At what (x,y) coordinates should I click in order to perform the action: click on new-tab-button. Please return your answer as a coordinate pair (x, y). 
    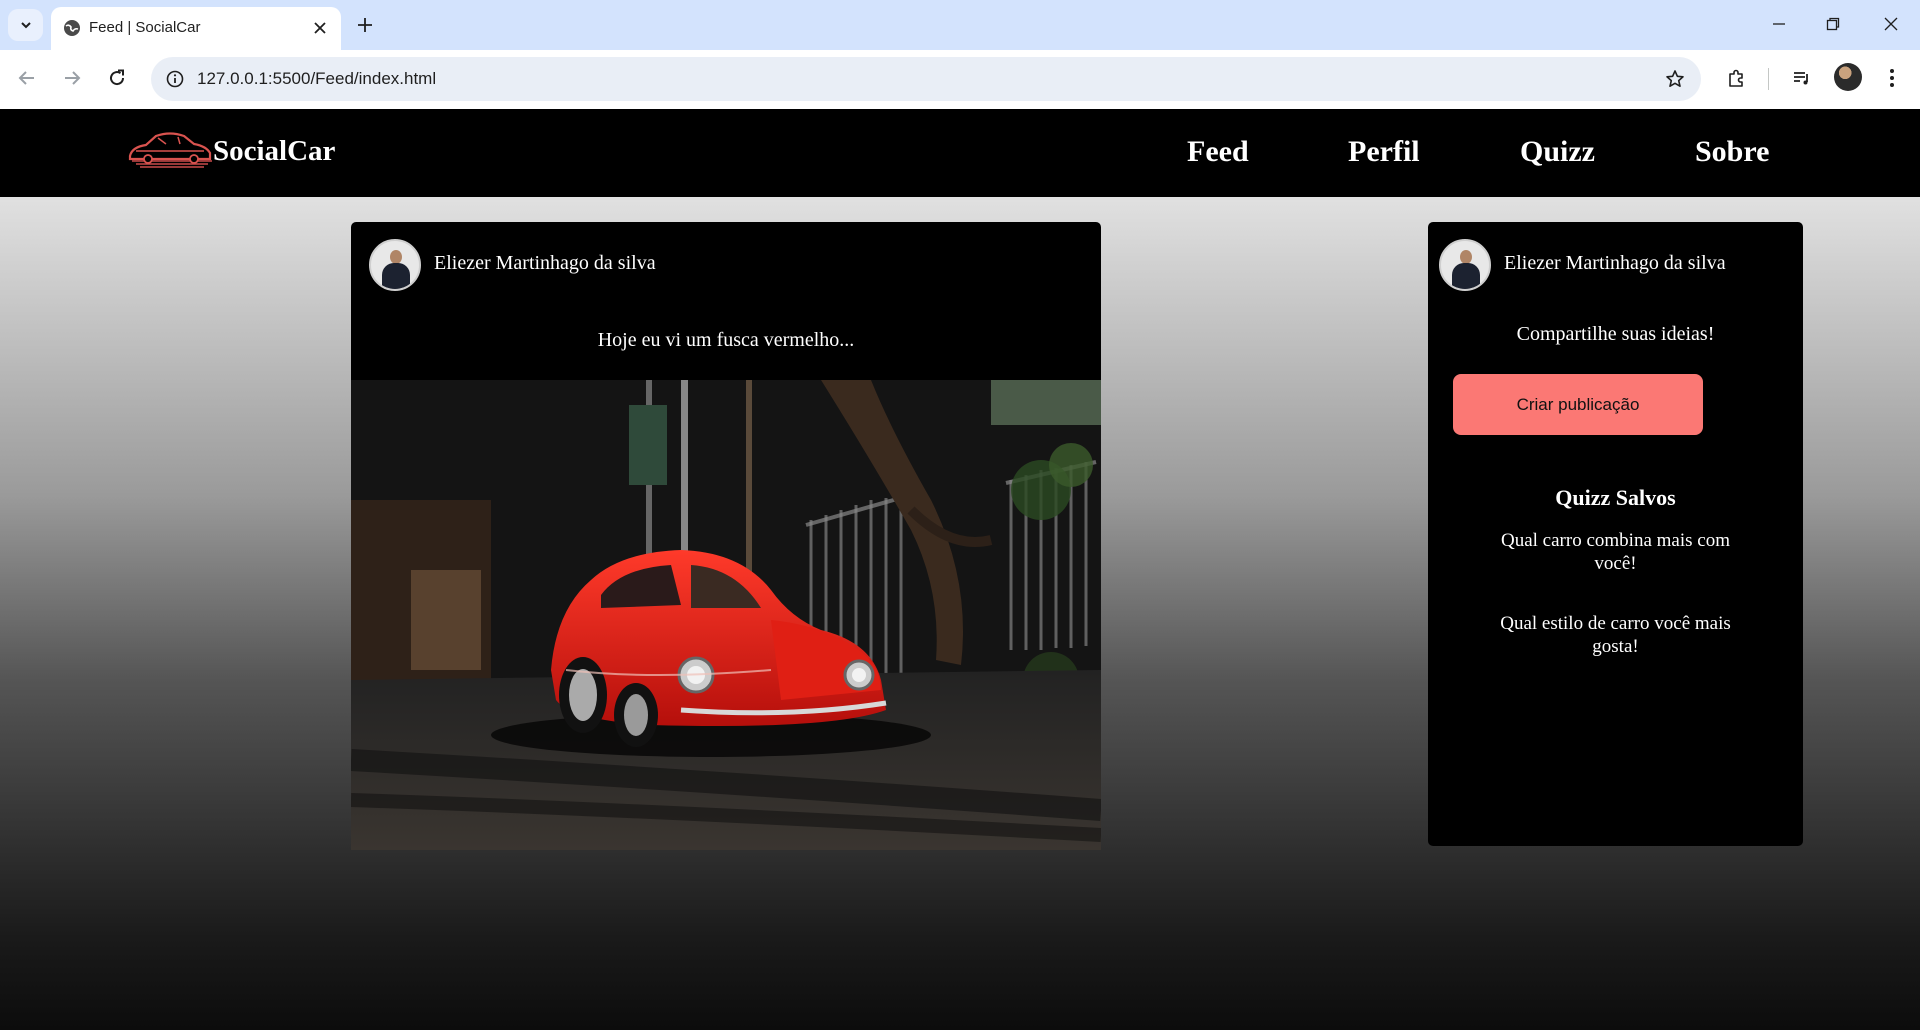
    Looking at the image, I should click on (365, 25).